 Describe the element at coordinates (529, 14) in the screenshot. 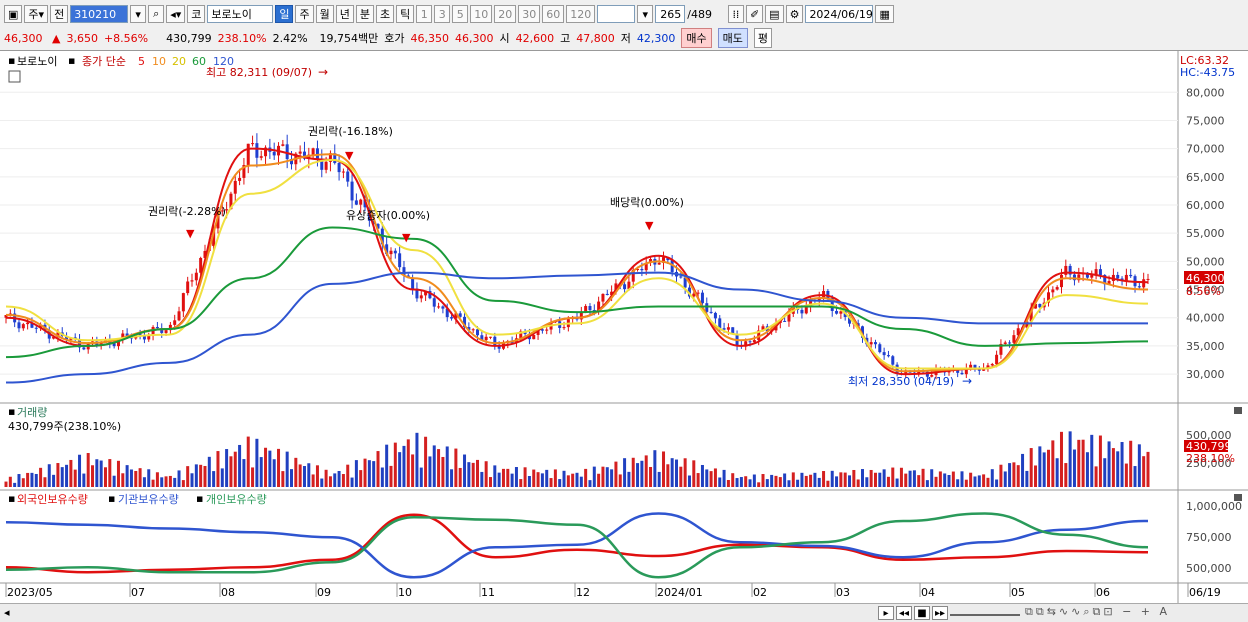

I see `interval-30: 30` at that location.